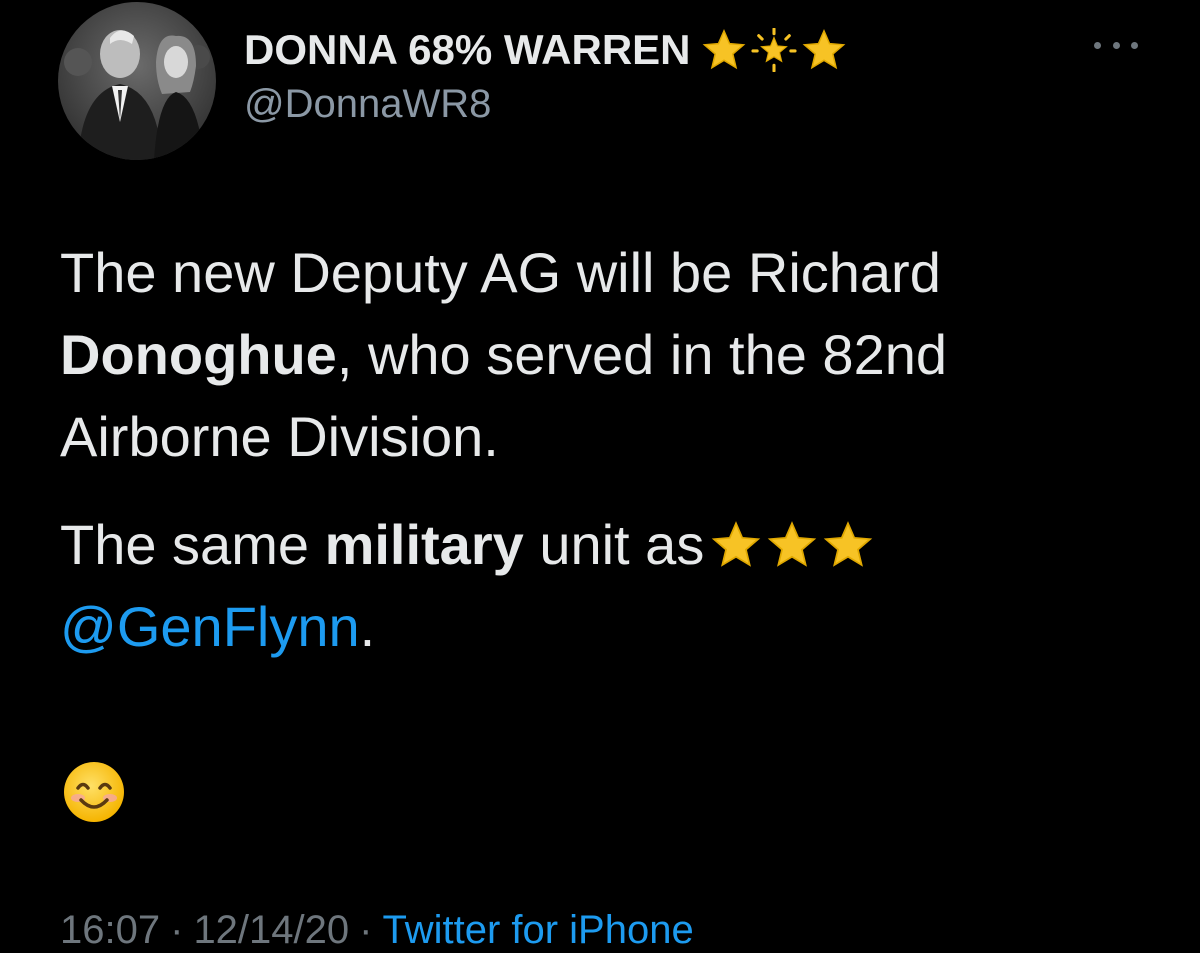  Describe the element at coordinates (110, 930) in the screenshot. I see `tweet-time: 16:07` at that location.